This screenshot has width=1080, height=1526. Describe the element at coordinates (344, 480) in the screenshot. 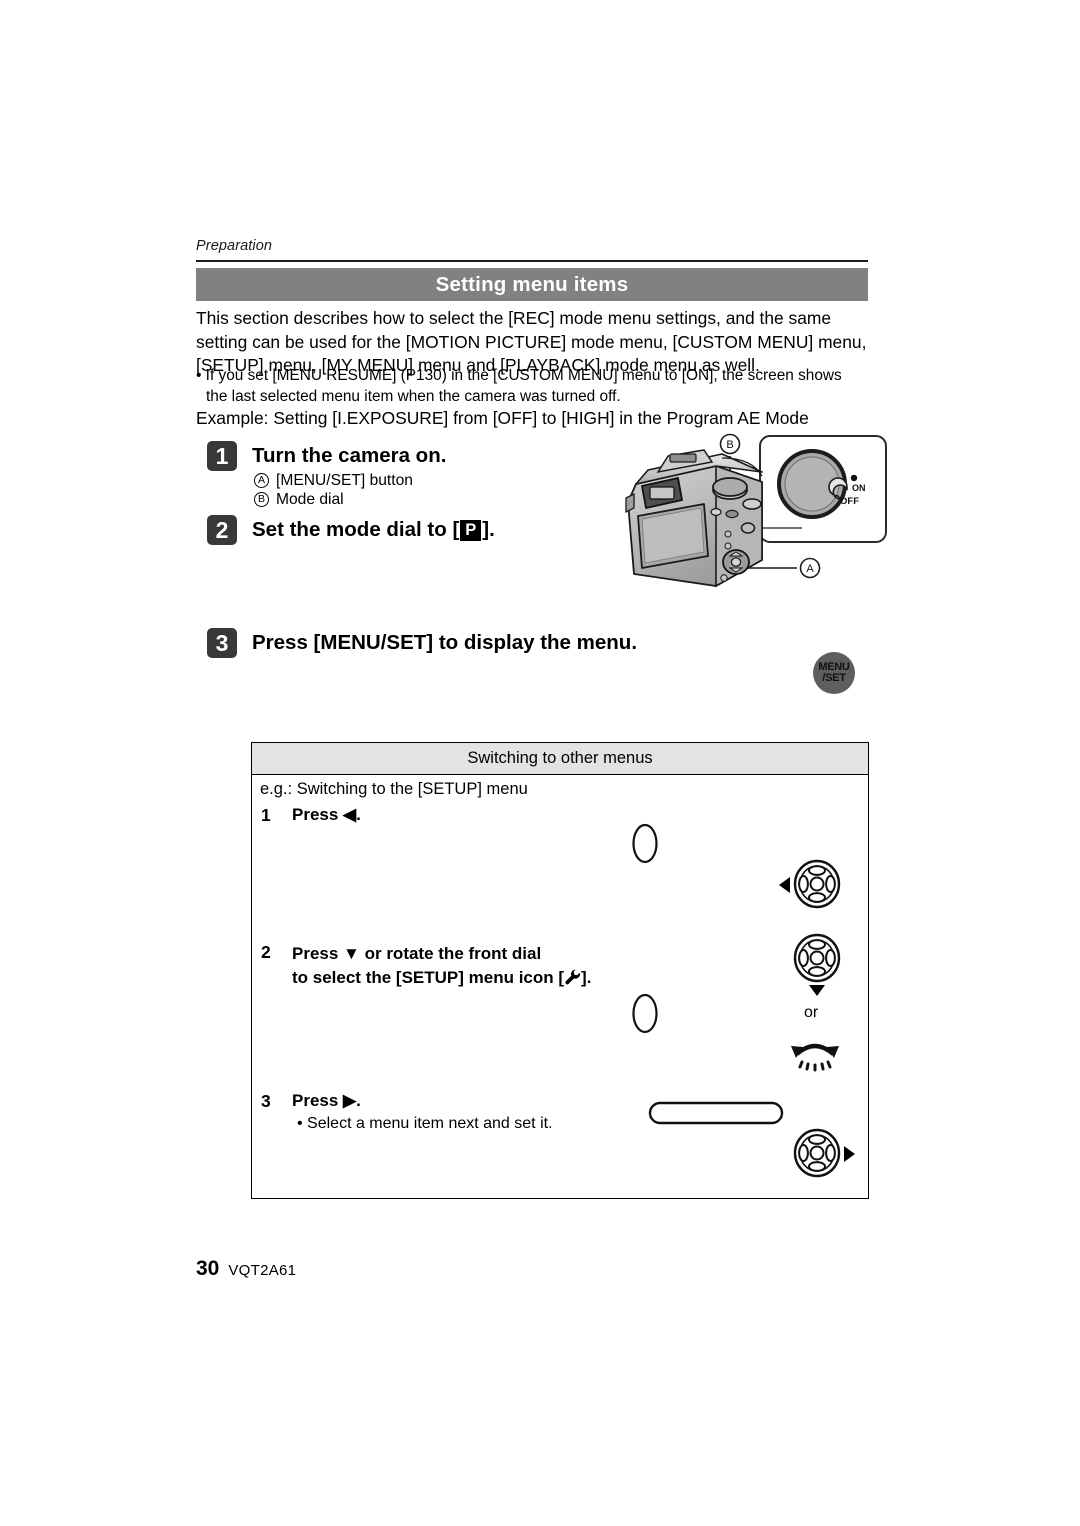

I see `callout-a-label: [MENU/SET] button` at that location.